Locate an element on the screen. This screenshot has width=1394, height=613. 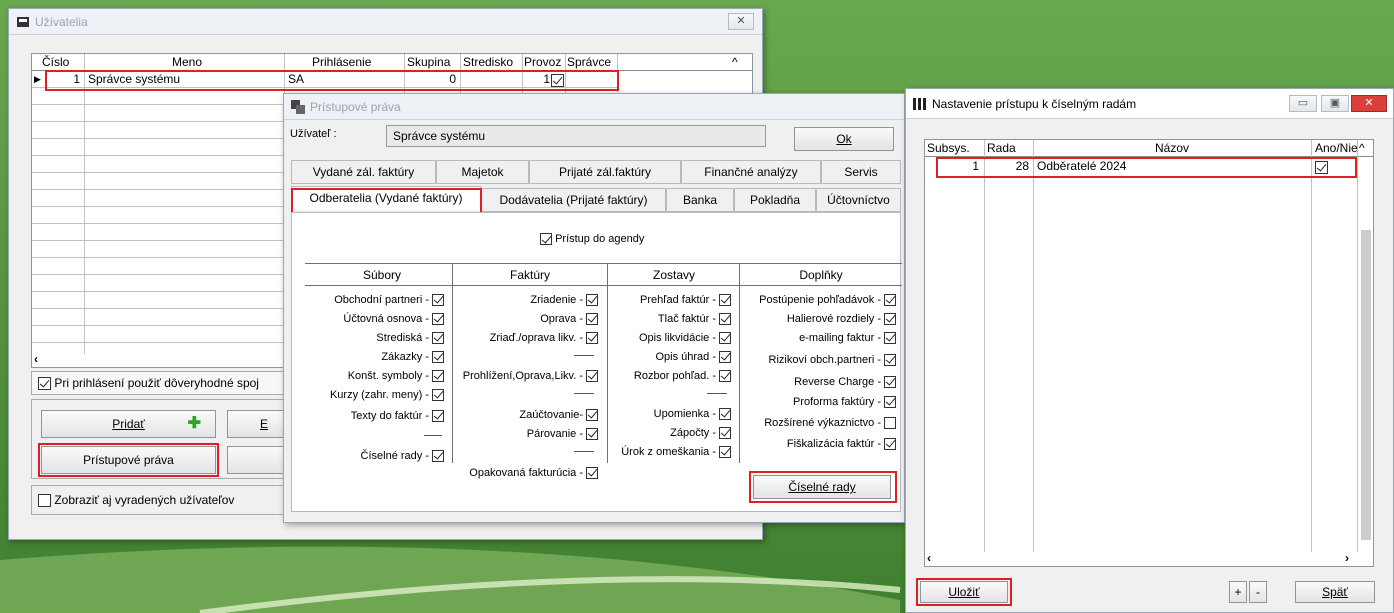
perm-opakovana-fakturacia: Opakovaná fakturúcia - is located at coordinates (525, 473).